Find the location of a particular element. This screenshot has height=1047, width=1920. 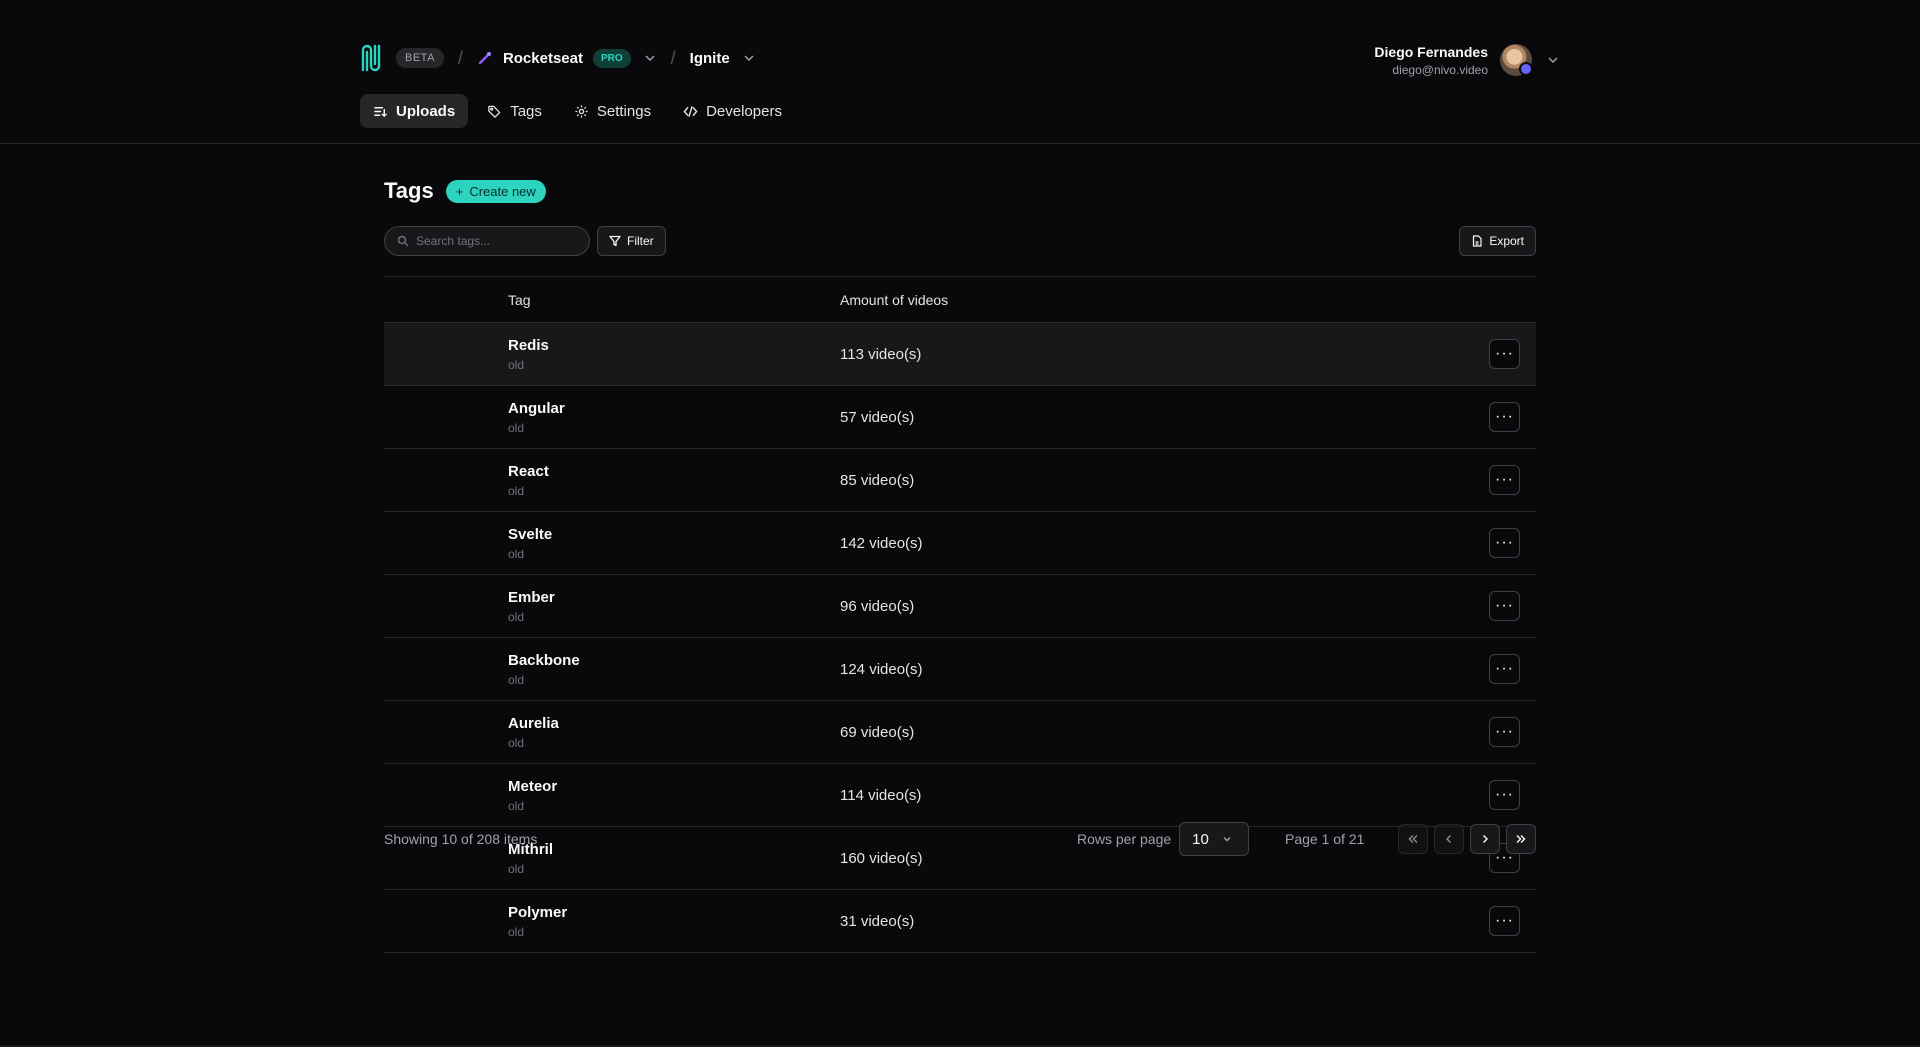

table-row: Meteor old 114 video(s) ··· is located at coordinates (960, 795).